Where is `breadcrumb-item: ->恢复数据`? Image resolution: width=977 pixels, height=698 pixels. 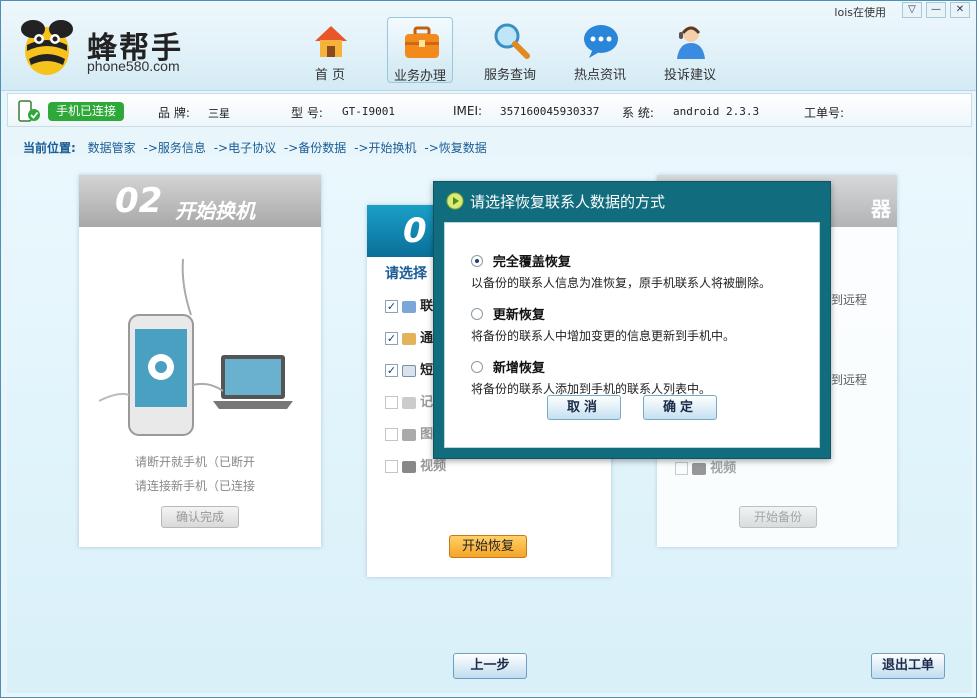
breadcrumb-item: ->恢复数据 is located at coordinates (455, 148).